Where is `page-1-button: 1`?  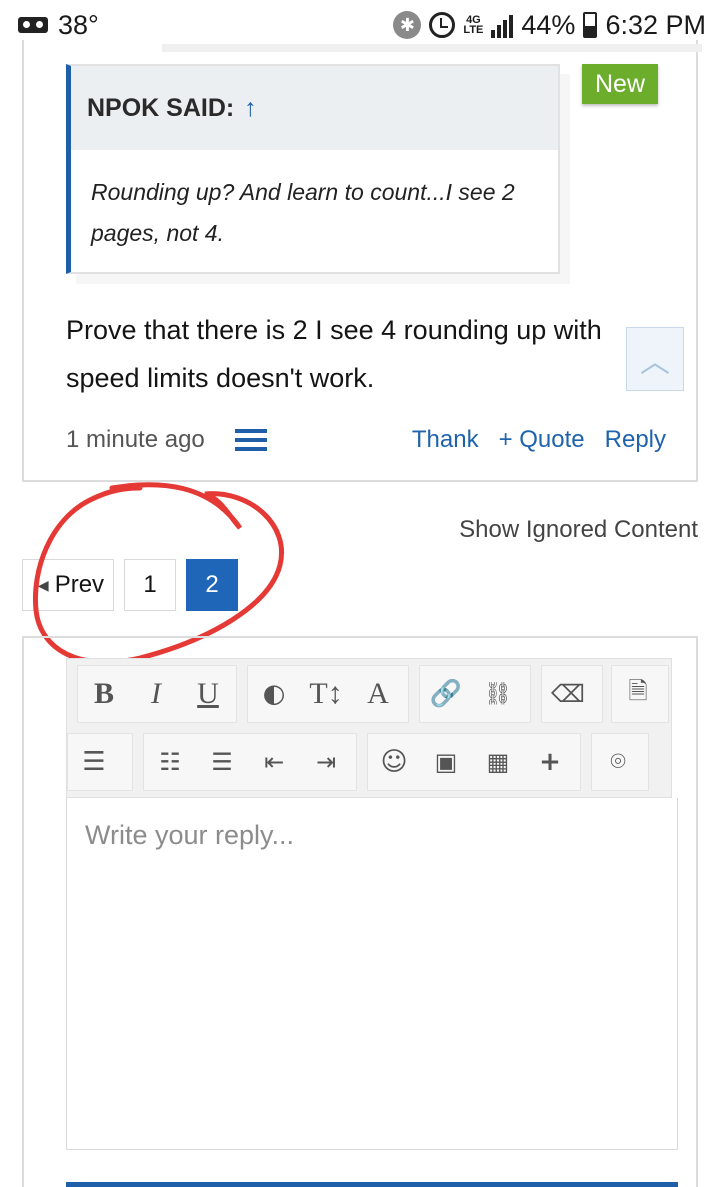
page-1-button: 1 is located at coordinates (150, 585).